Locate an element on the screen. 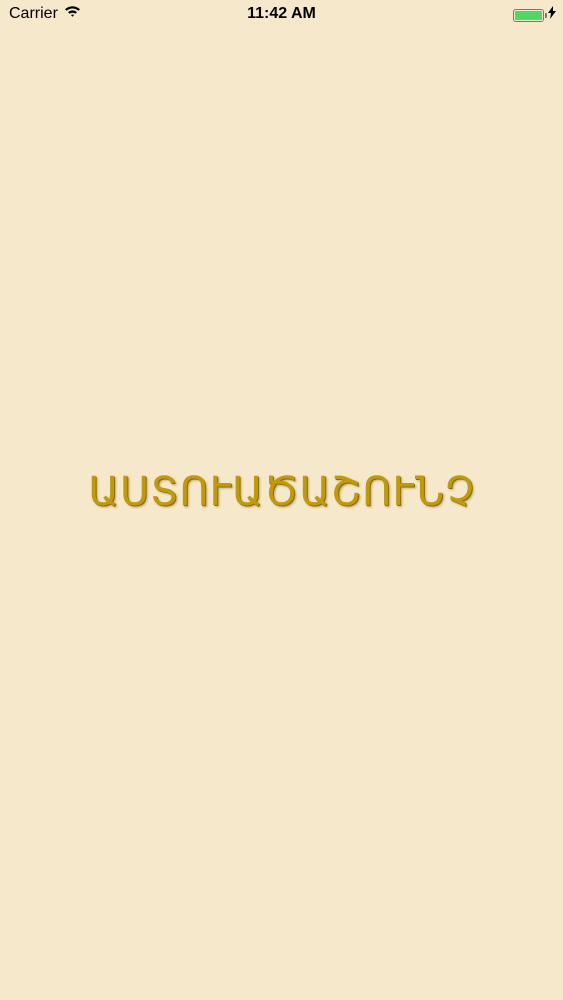 This screenshot has width=563, height=1000. battery-level is located at coordinates (528, 15).